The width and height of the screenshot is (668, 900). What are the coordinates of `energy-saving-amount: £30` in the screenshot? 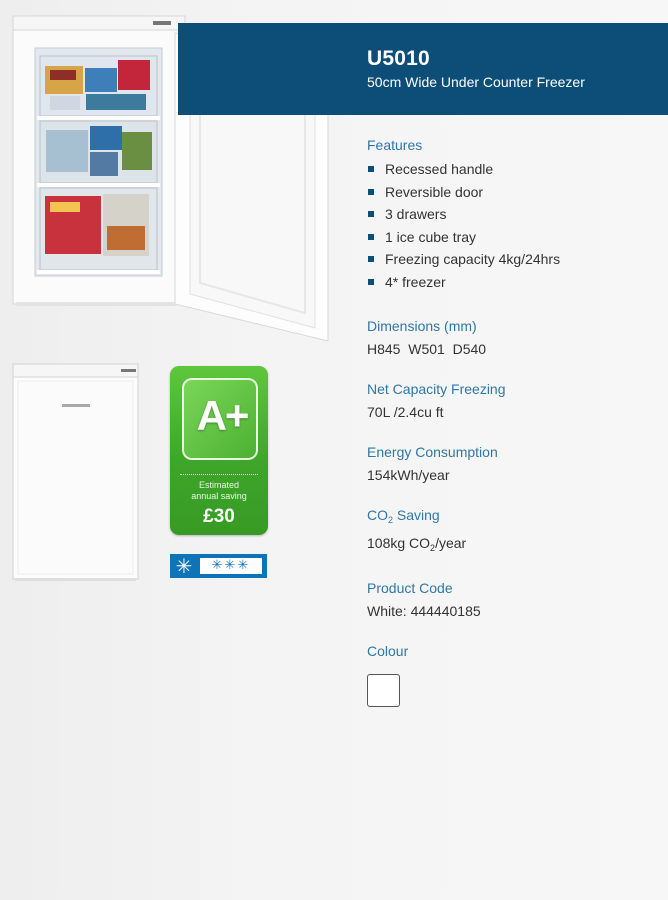 It's located at (219, 516).